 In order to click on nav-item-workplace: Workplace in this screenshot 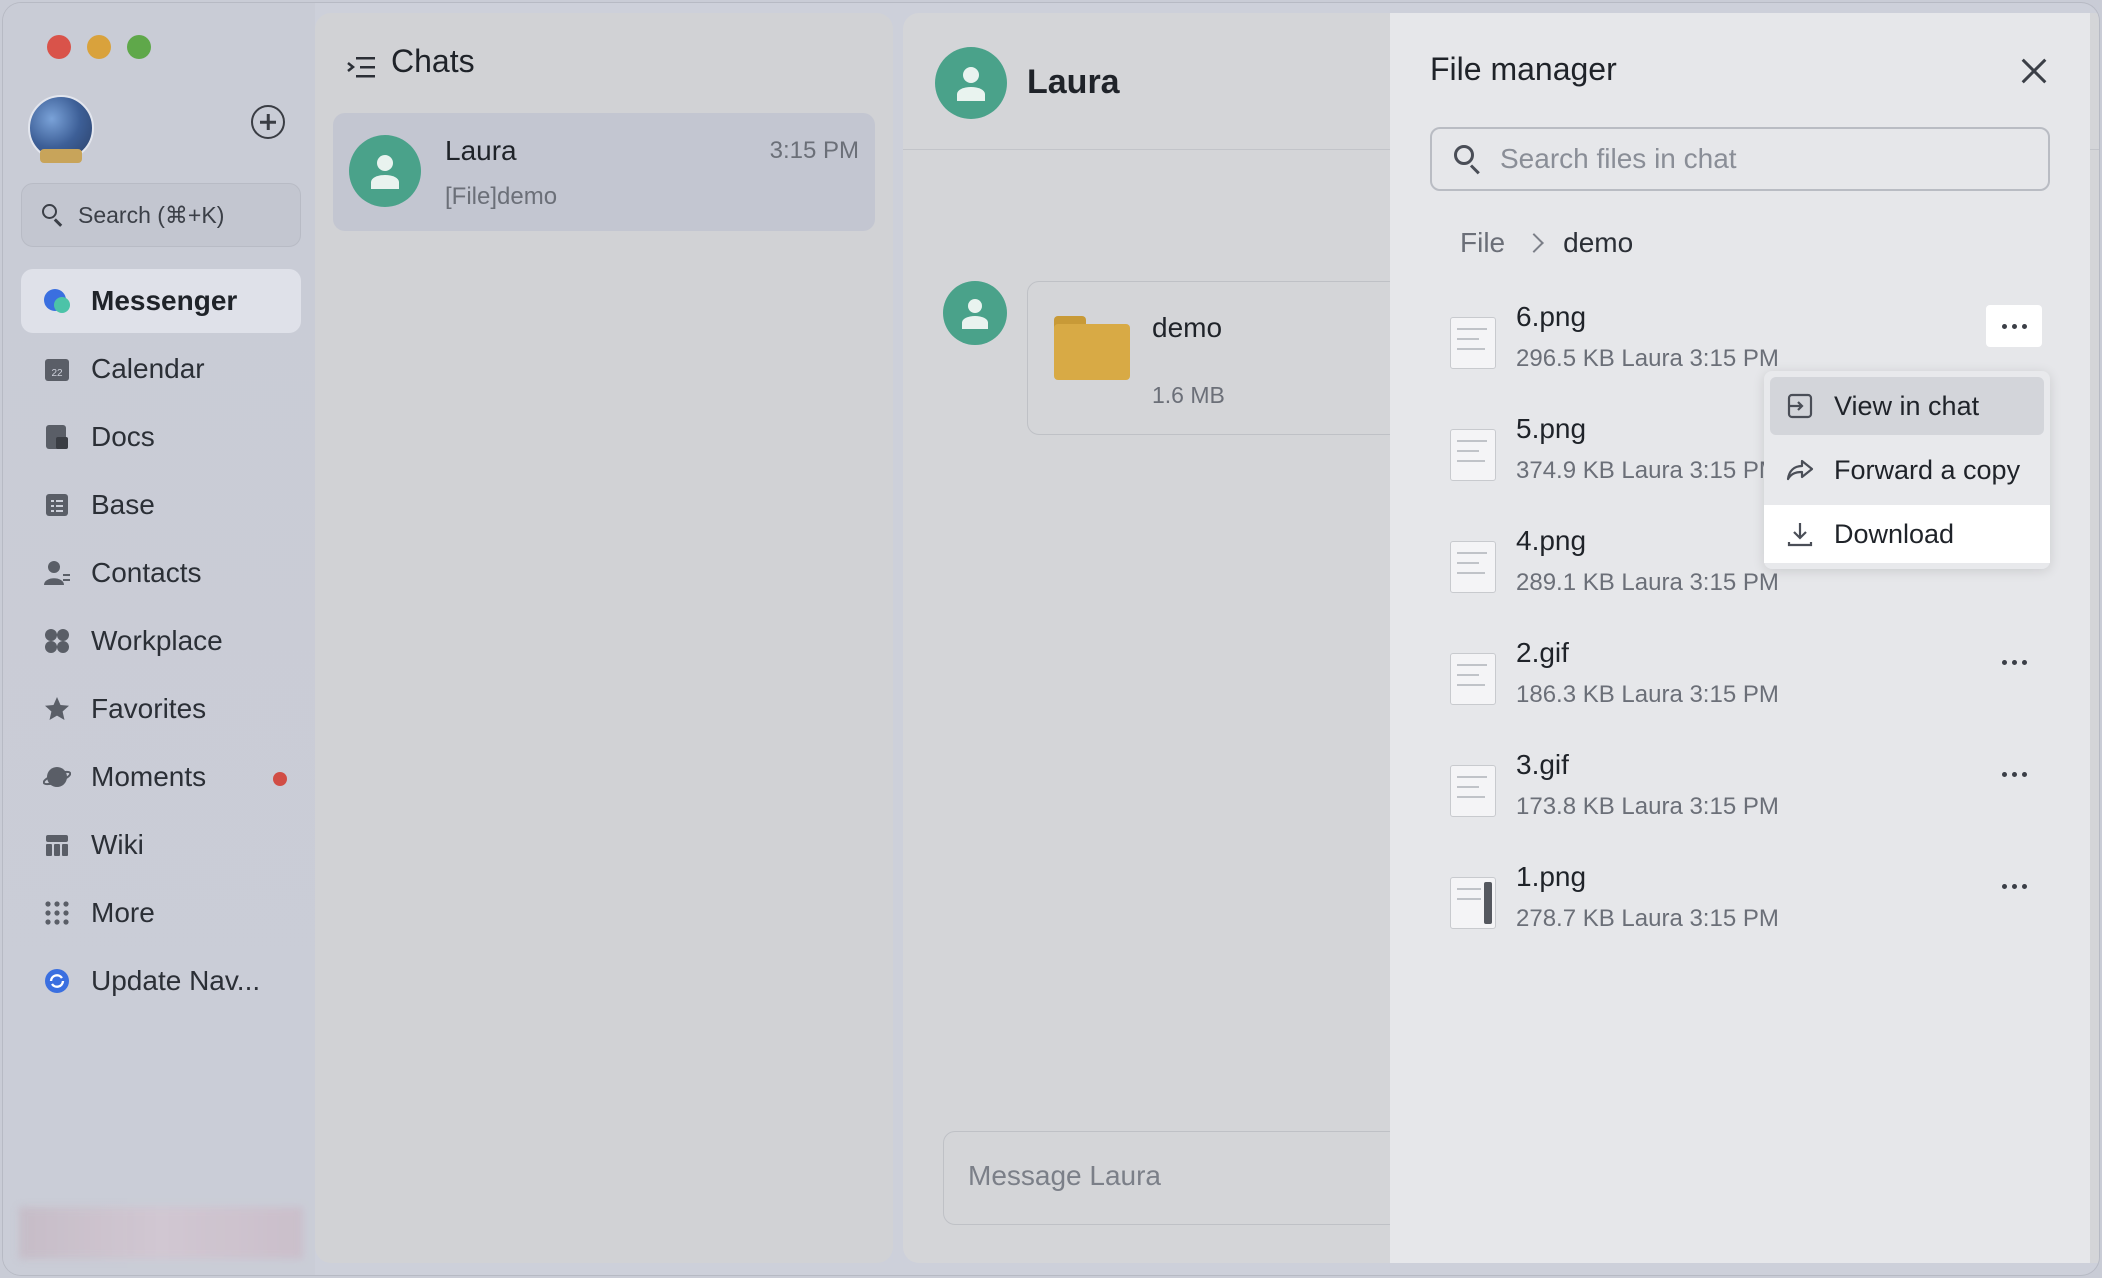, I will do `click(161, 641)`.